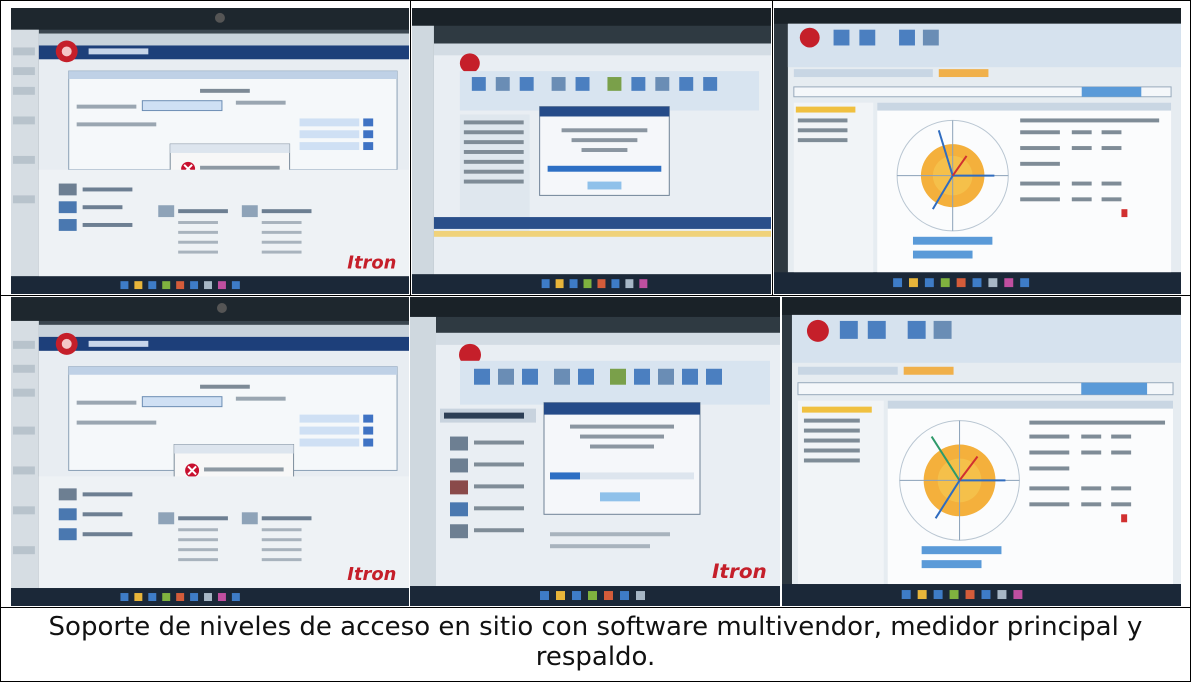 This screenshot has width=1191, height=682. Describe the element at coordinates (210, 151) in the screenshot. I see `photo-itron-error-dialog: Itron` at that location.